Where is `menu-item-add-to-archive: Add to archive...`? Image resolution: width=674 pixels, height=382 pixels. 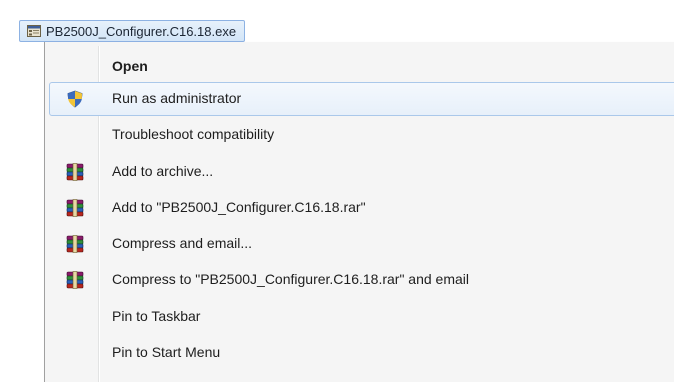
menu-item-add-to-archive: Add to archive... is located at coordinates (361, 172).